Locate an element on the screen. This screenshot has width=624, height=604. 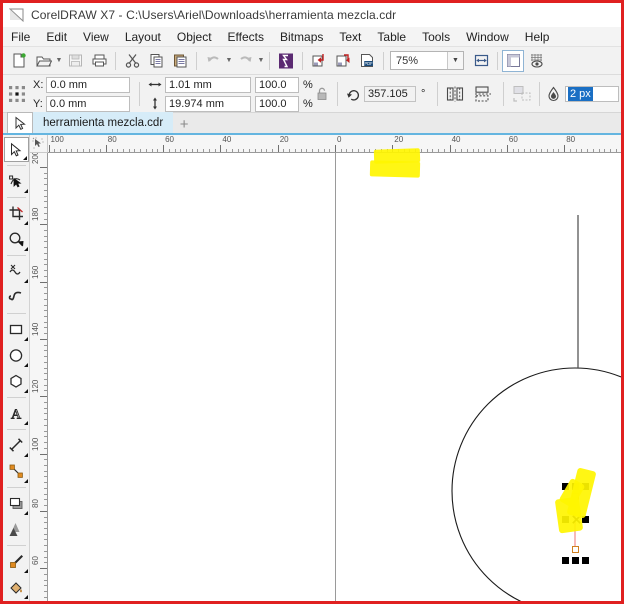
tool-zoom is located at coordinates (16, 239).